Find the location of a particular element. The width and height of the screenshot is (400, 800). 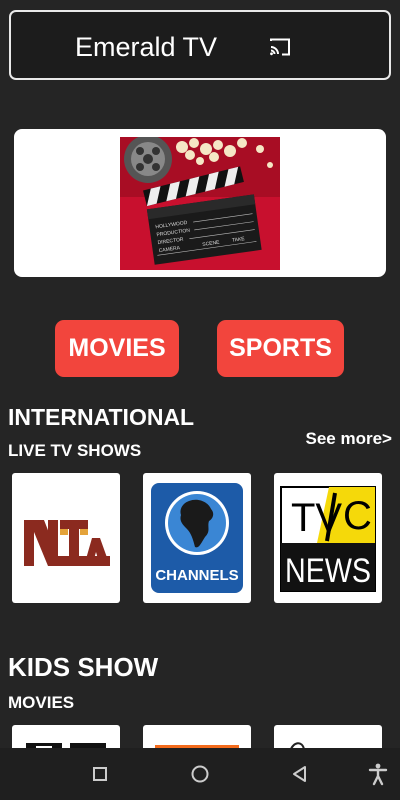

back-icon is located at coordinates (300, 774).